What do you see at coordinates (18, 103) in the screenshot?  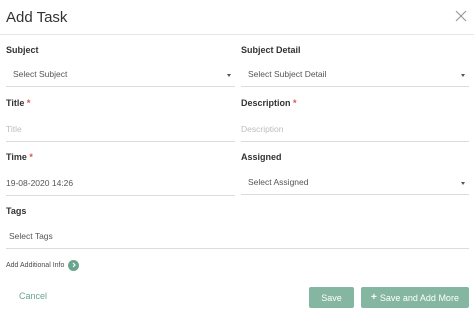 I see `title-label: Title *` at bounding box center [18, 103].